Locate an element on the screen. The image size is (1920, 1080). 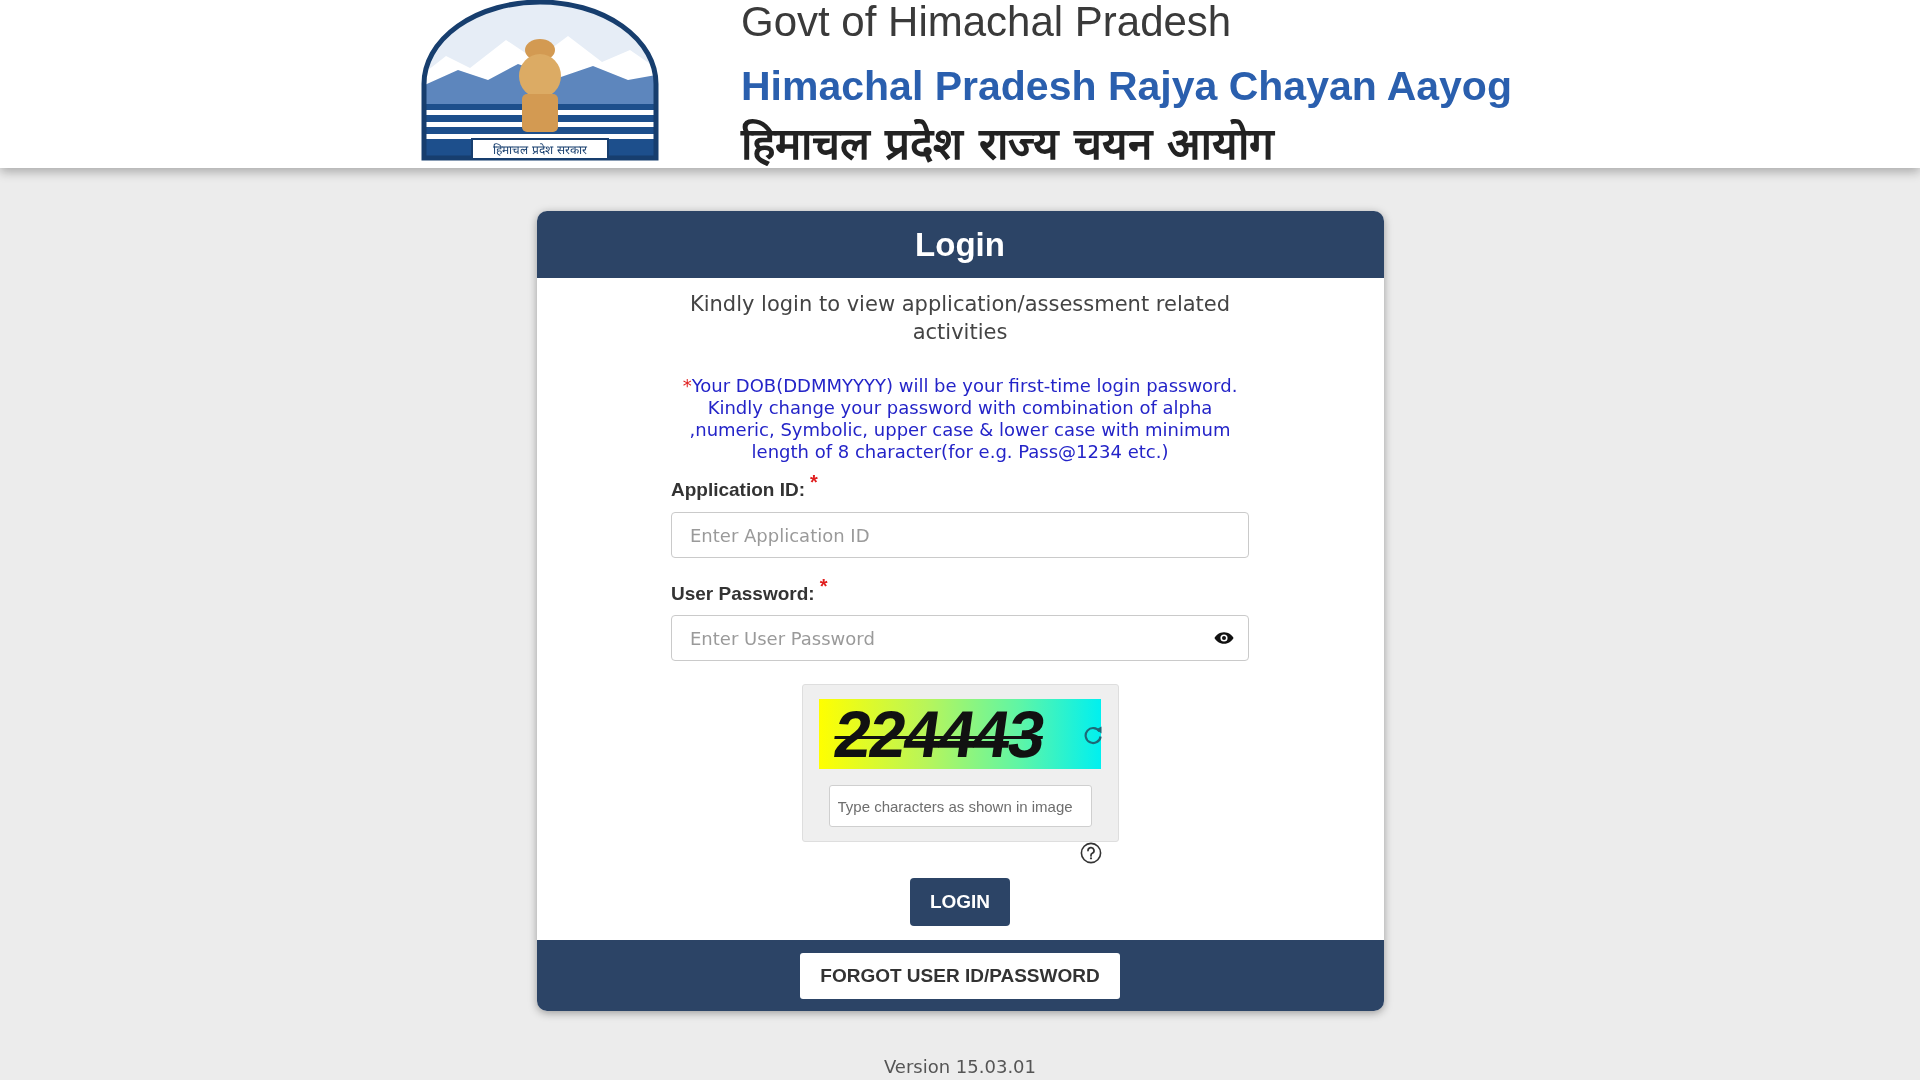
text-input: Enter Application ID is located at coordinates (960, 535).